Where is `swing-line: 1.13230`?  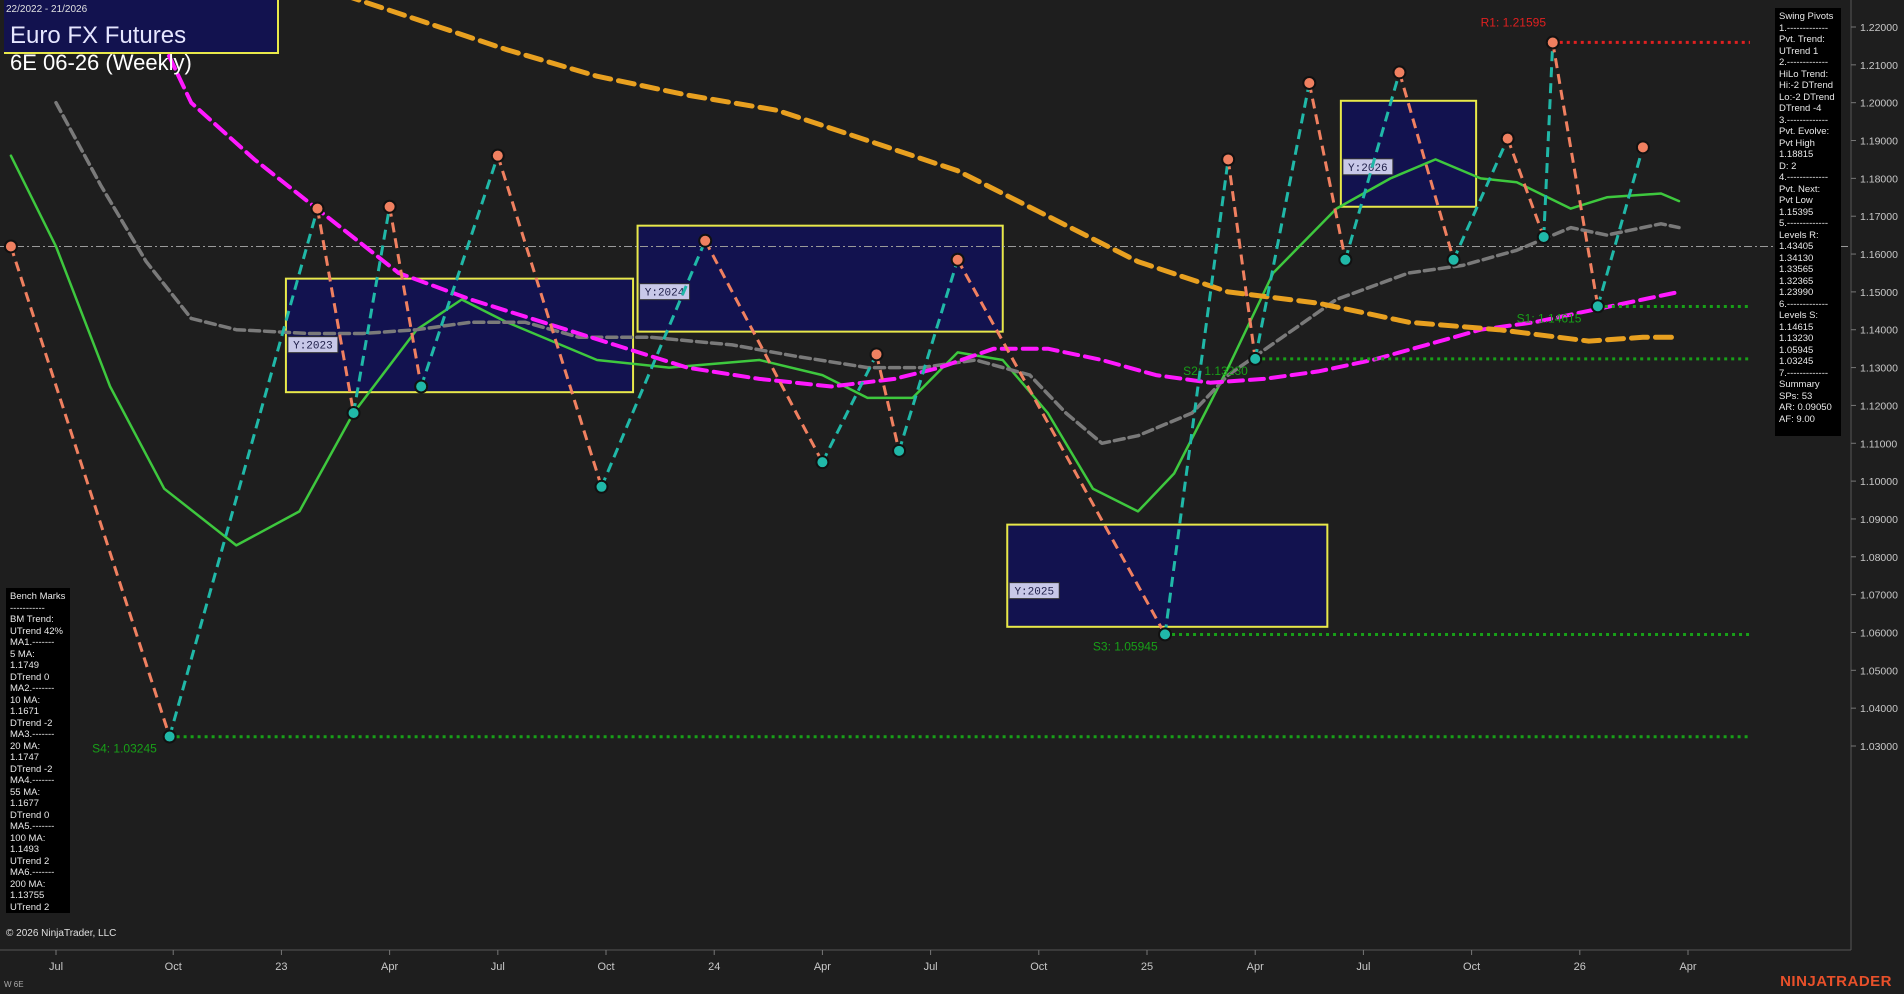 swing-line: 1.13230 is located at coordinates (1796, 338).